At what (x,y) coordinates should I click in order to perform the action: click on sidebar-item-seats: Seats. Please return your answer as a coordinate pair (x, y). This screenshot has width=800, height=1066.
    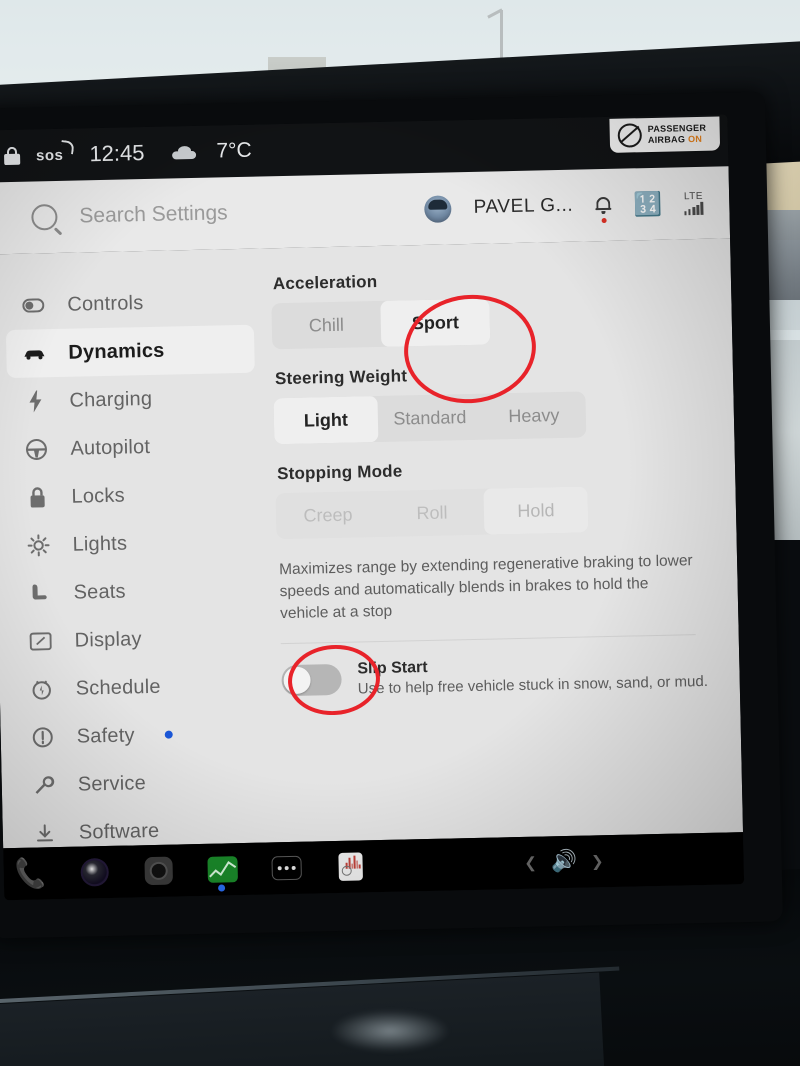
    Looking at the image, I should click on (135, 591).